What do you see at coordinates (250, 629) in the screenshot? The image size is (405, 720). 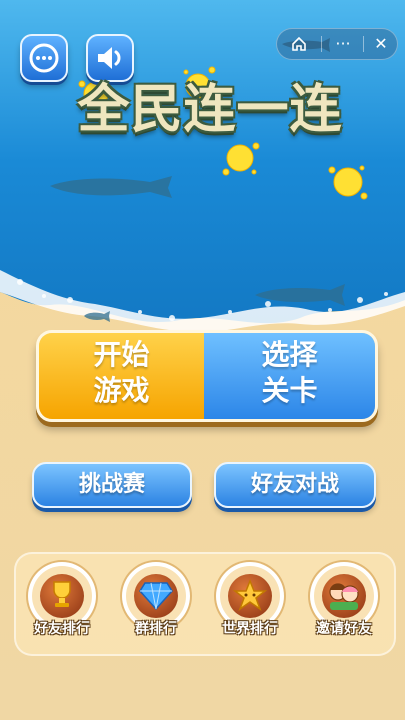 I see `world-ranking-label: 世界排行` at bounding box center [250, 629].